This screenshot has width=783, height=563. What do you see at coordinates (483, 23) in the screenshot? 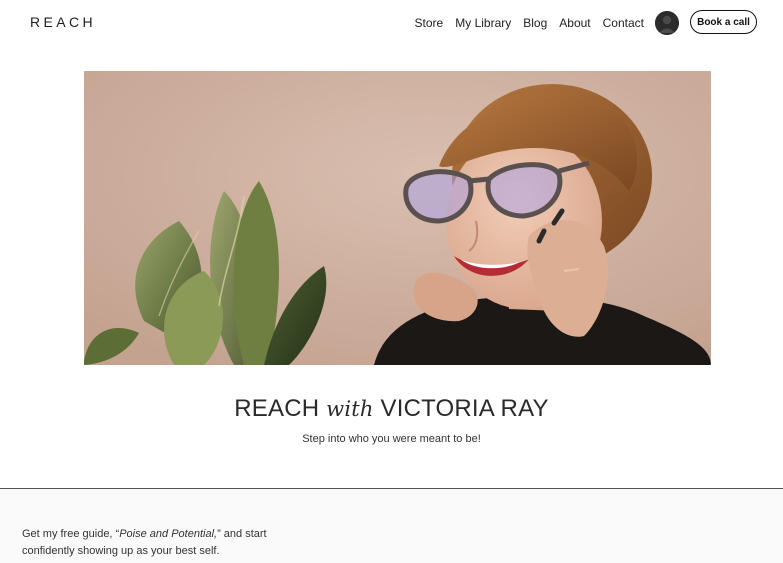
I see `nav-link-my-library: My Library` at bounding box center [483, 23].